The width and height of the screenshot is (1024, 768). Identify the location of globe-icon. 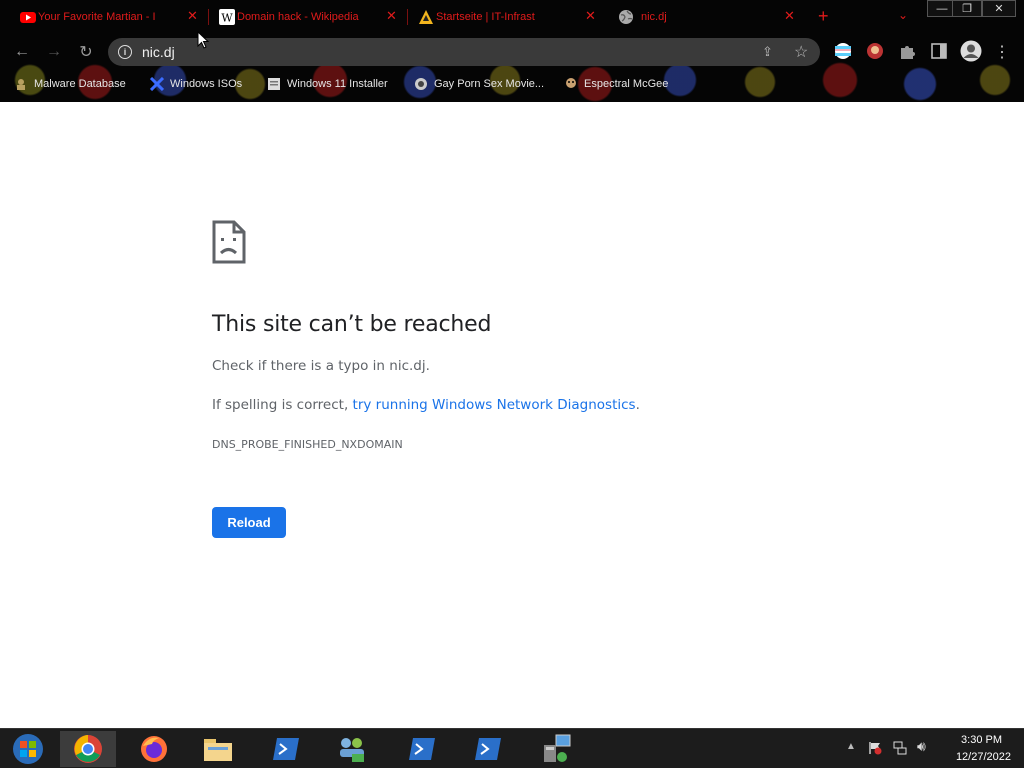
(626, 17).